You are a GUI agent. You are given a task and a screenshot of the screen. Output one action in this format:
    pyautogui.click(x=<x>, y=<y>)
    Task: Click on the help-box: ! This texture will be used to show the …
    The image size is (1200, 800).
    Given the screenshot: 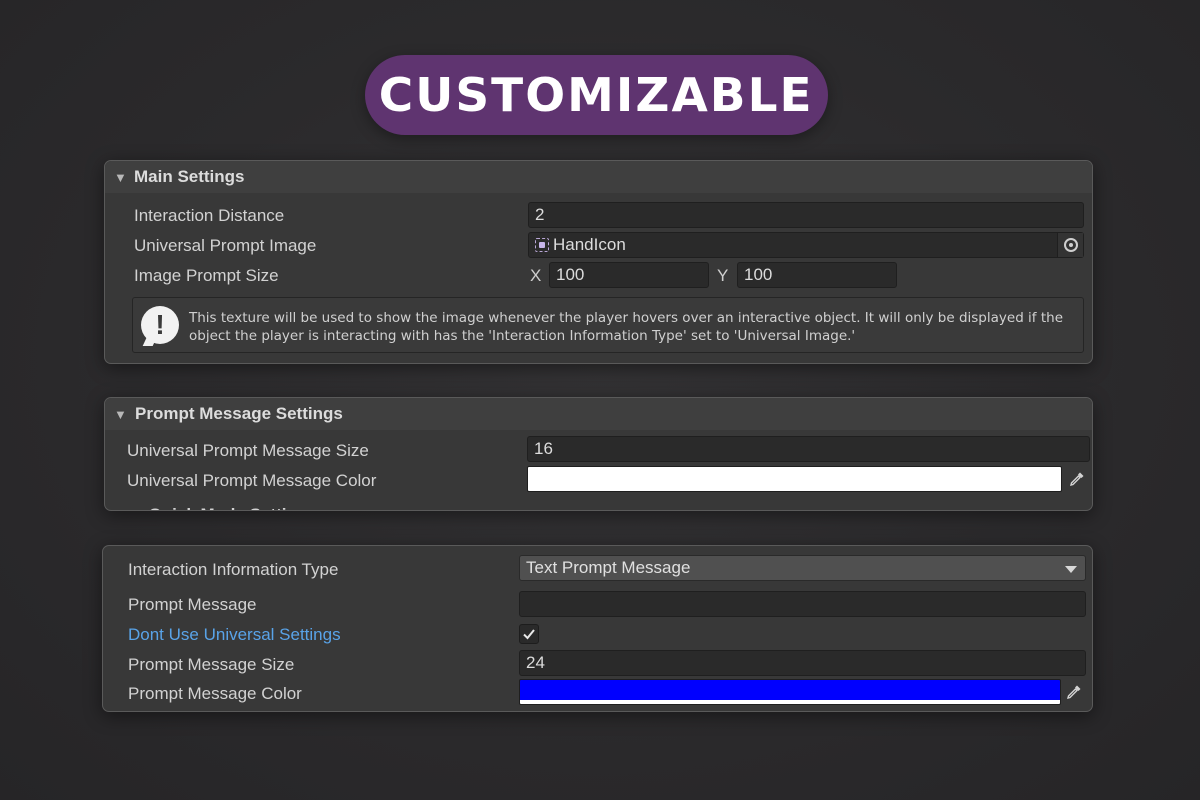 What is the action you would take?
    pyautogui.click(x=608, y=325)
    